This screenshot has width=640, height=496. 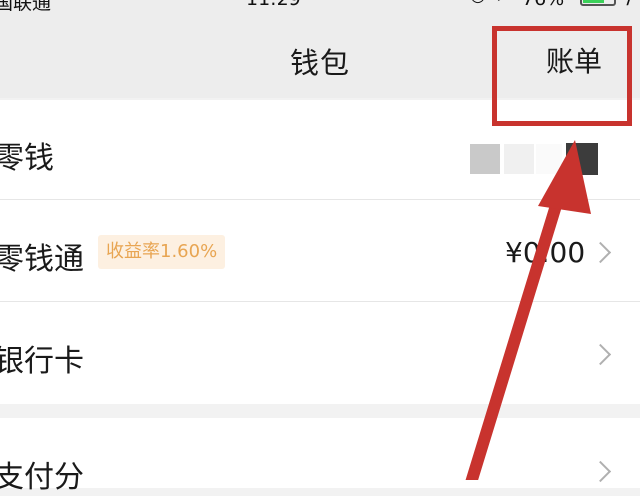 What do you see at coordinates (528, 310) in the screenshot?
I see `annotation-arrow` at bounding box center [528, 310].